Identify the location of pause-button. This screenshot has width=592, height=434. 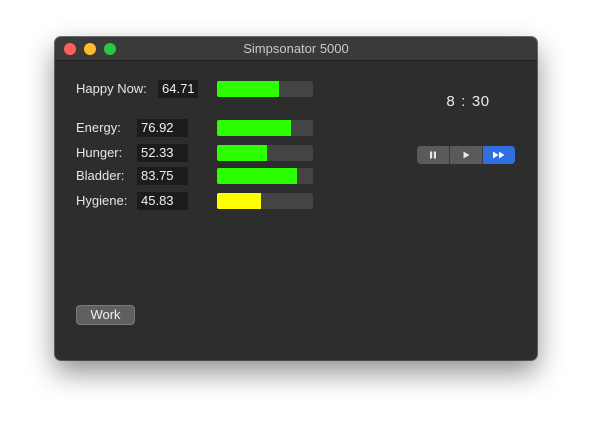
(433, 155).